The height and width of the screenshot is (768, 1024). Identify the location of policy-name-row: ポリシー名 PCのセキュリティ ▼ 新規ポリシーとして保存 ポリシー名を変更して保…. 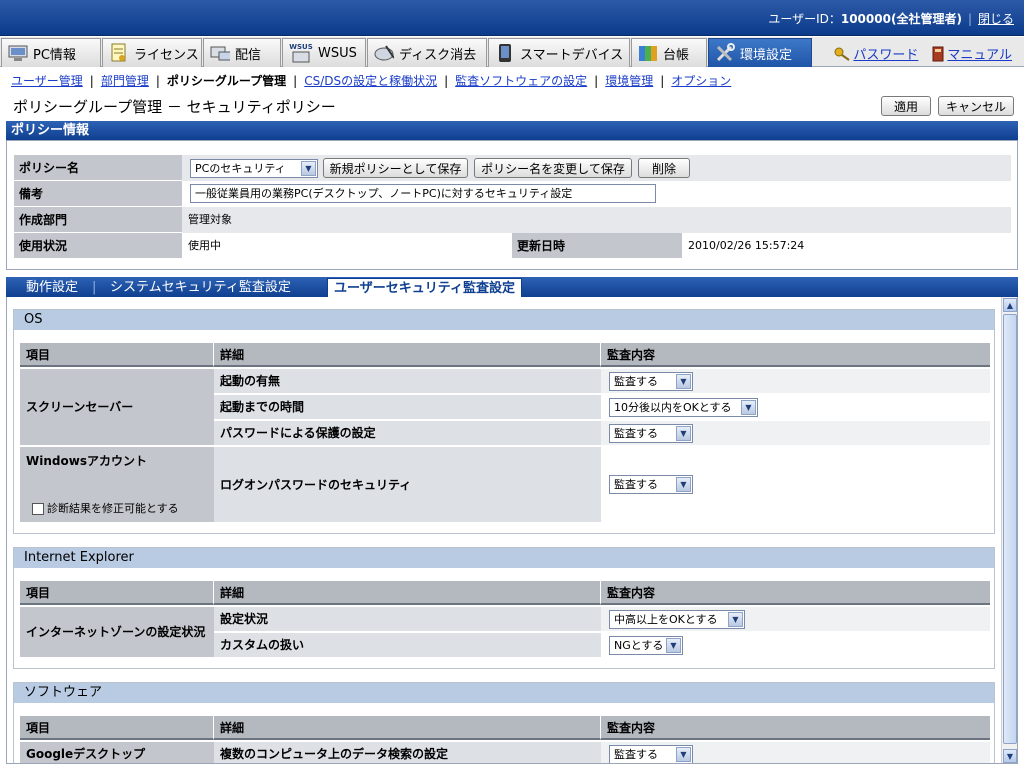
(512, 168).